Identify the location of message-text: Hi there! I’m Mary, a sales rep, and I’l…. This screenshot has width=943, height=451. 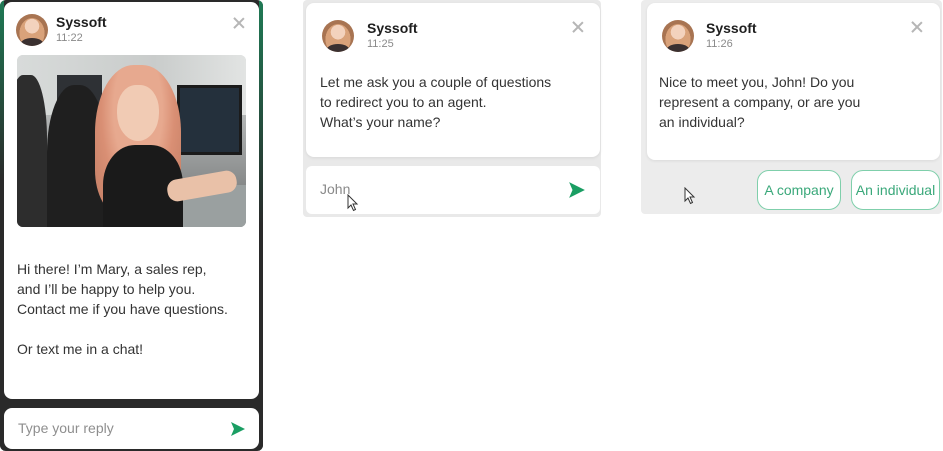
(122, 309).